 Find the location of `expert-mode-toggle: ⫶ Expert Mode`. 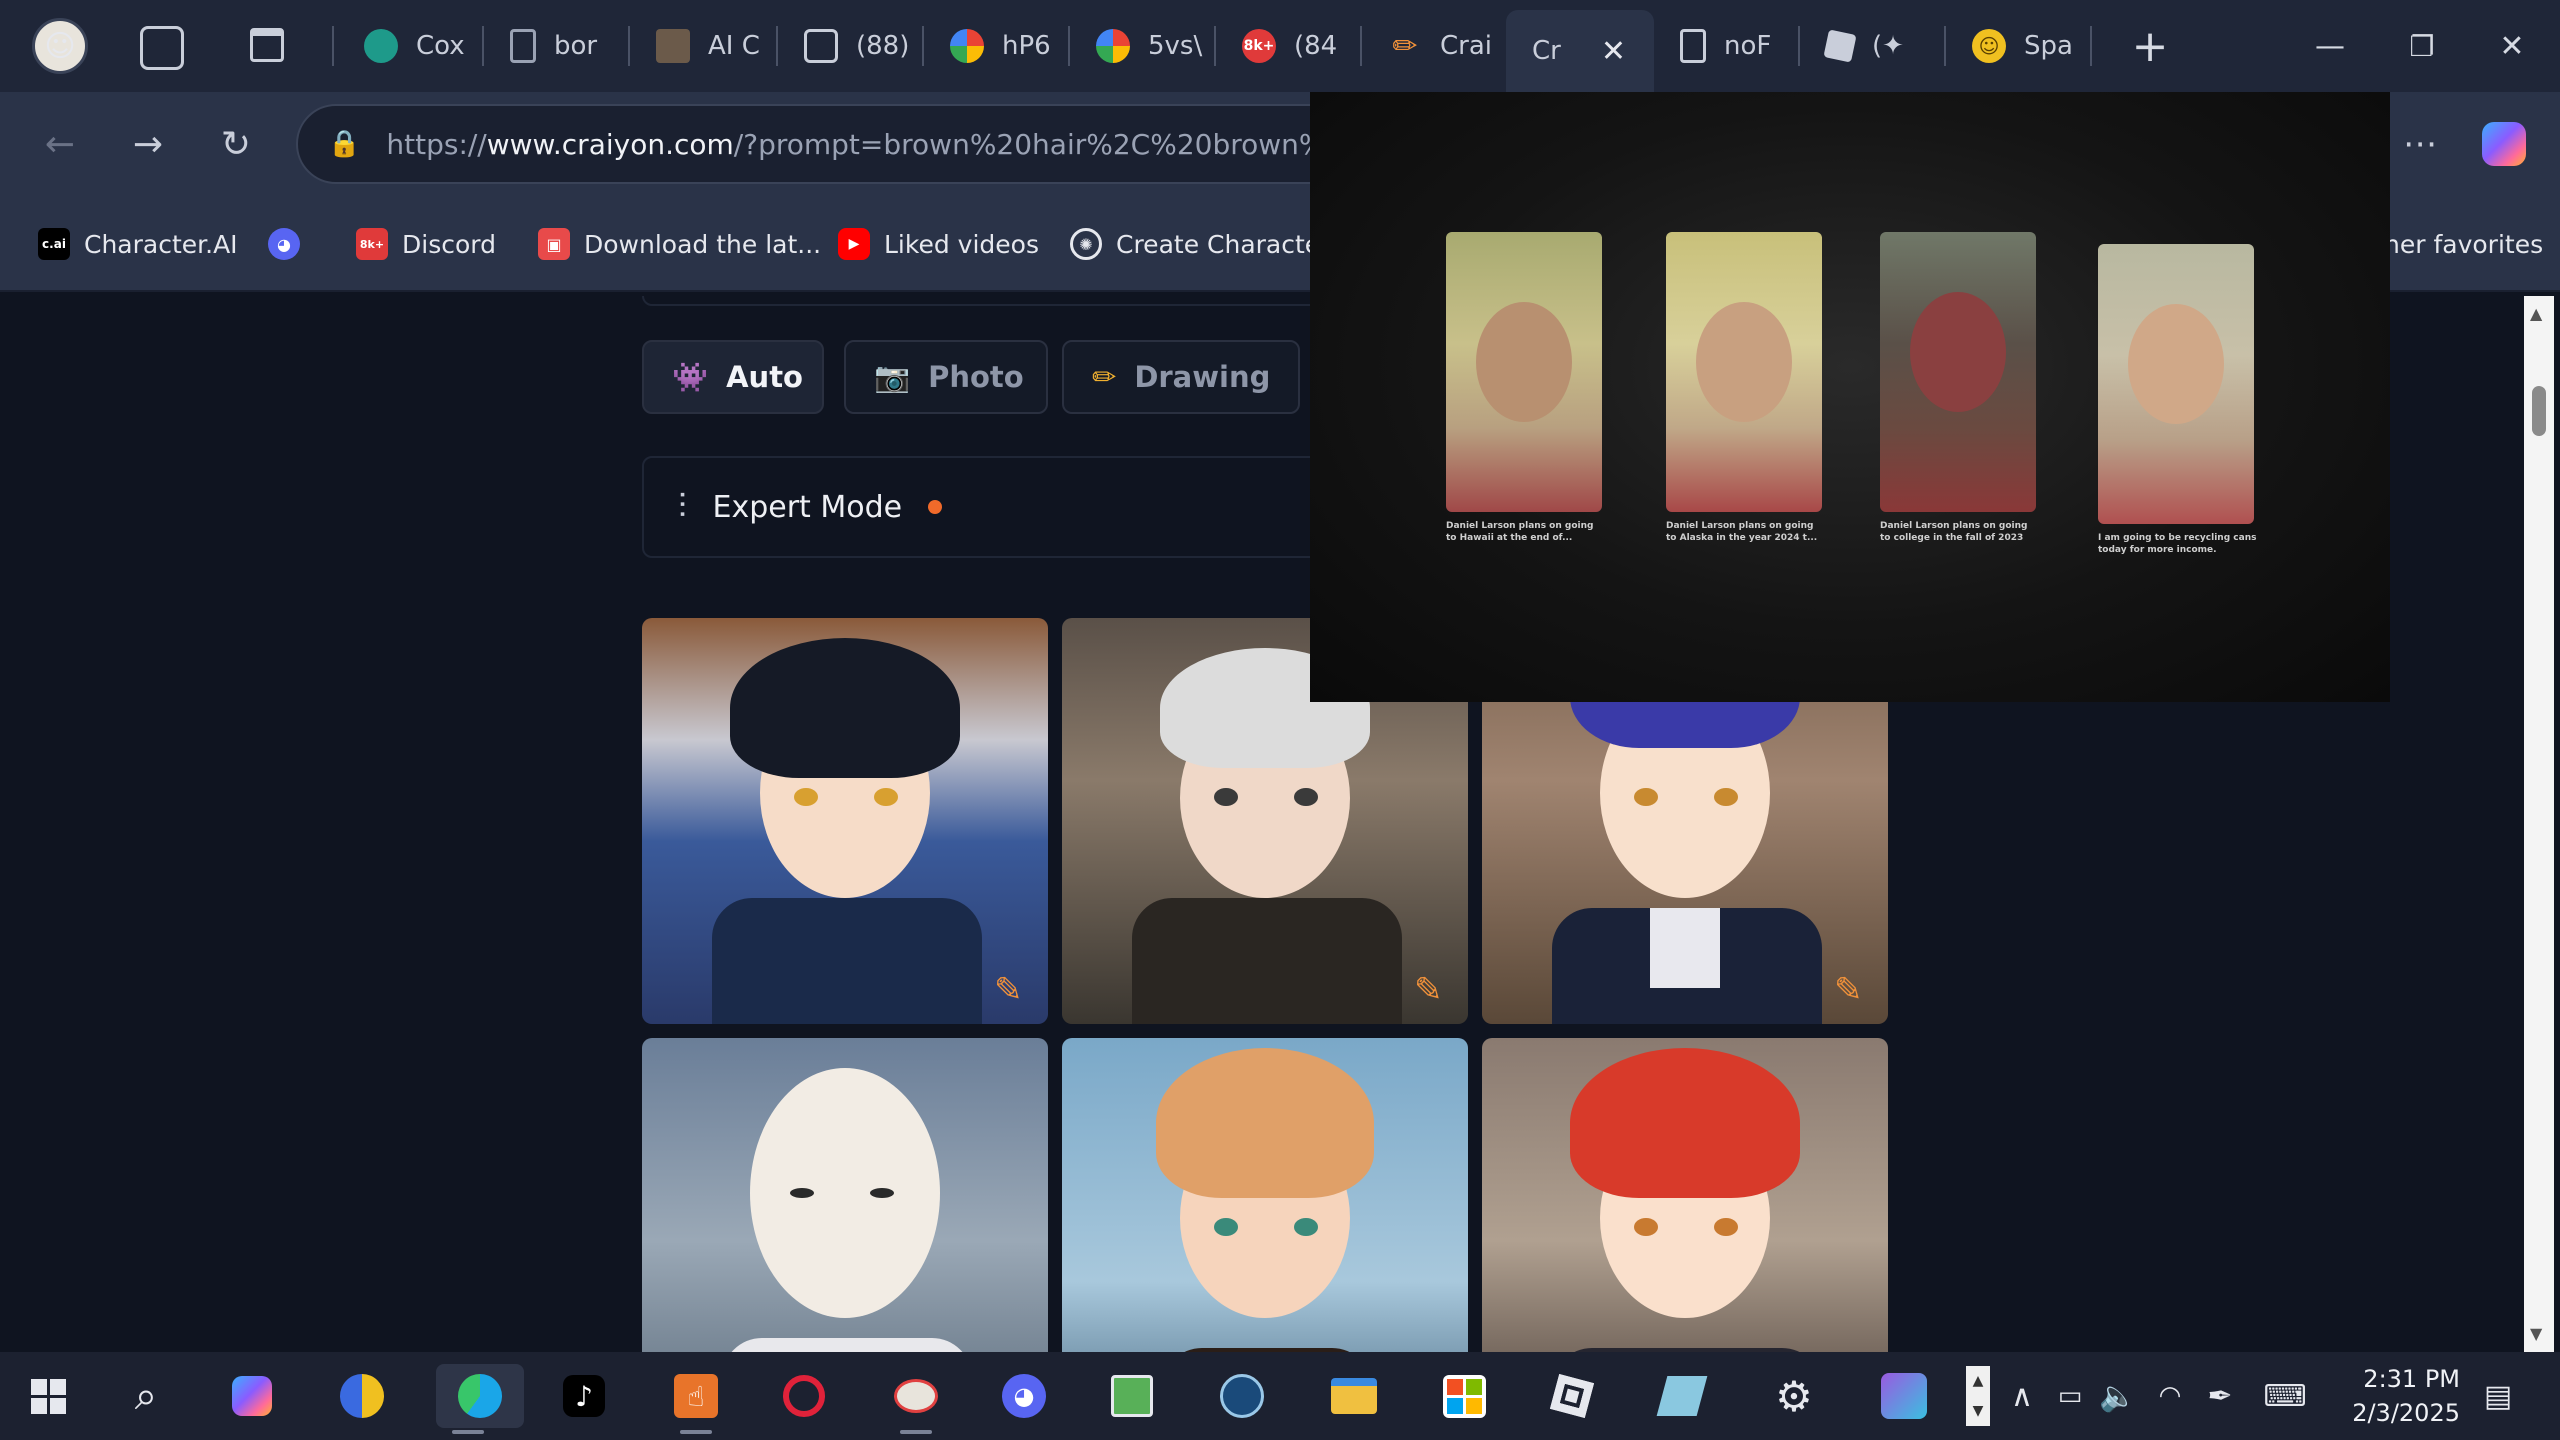

expert-mode-toggle: ⫶ Expert Mode is located at coordinates (1012, 507).